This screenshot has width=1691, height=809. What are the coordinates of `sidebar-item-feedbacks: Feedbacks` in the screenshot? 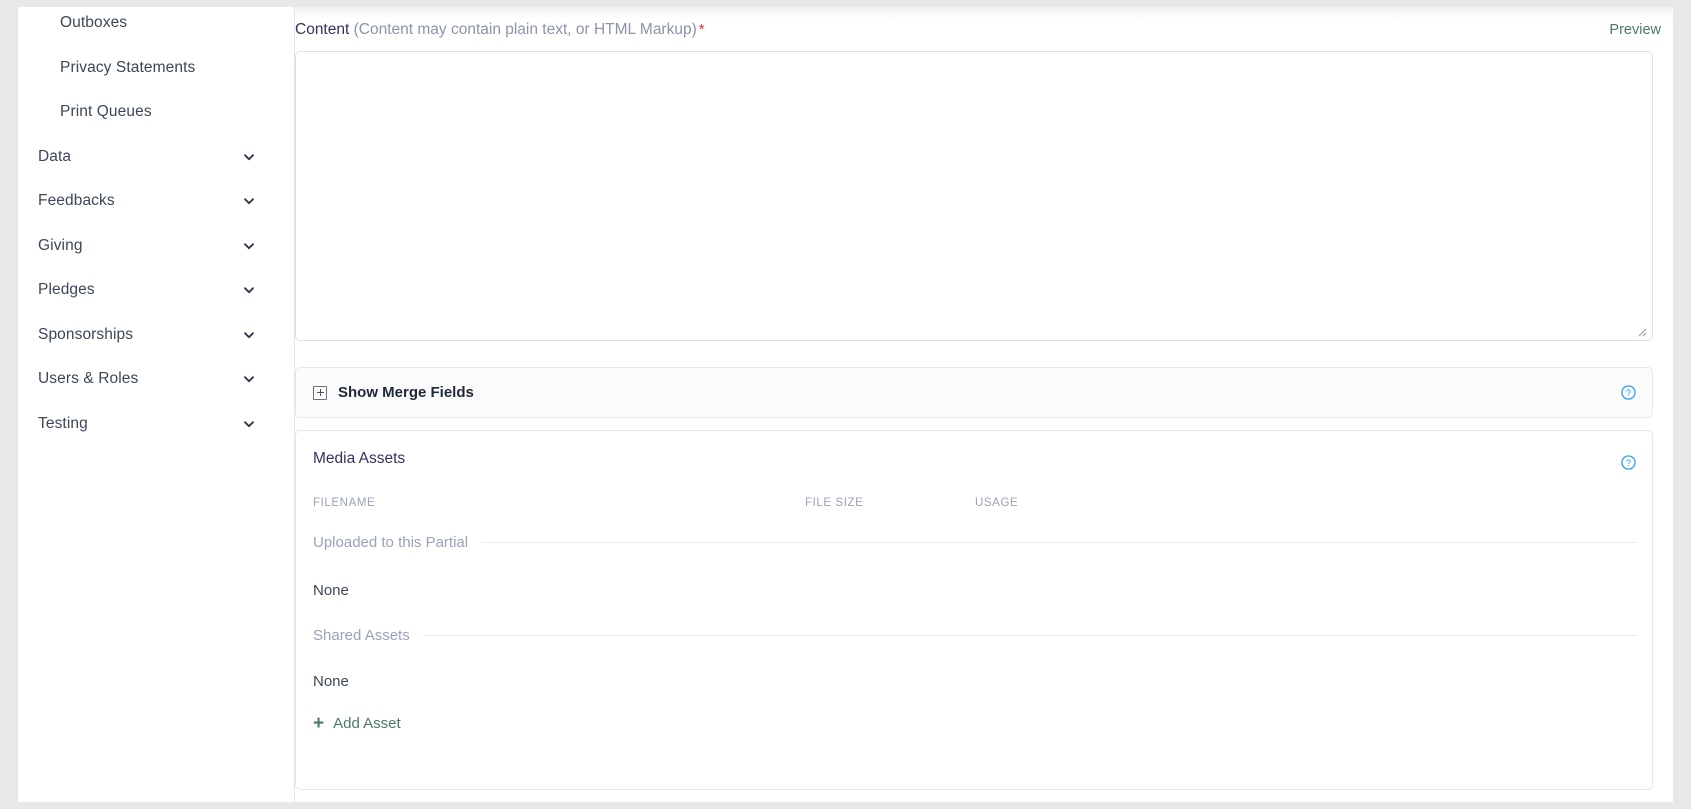 It's located at (156, 201).